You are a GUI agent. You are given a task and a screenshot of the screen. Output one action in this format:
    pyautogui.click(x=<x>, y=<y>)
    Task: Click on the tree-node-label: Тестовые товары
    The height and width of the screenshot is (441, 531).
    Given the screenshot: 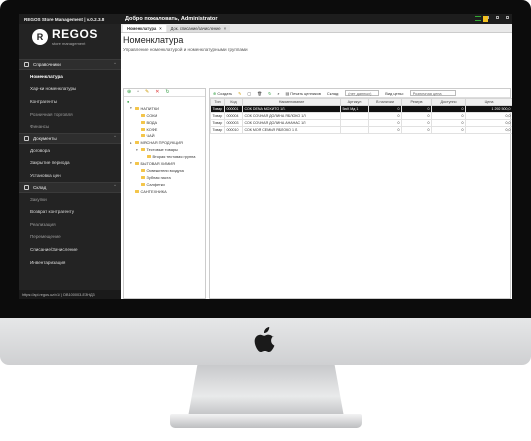 What is the action you would take?
    pyautogui.click(x=162, y=150)
    